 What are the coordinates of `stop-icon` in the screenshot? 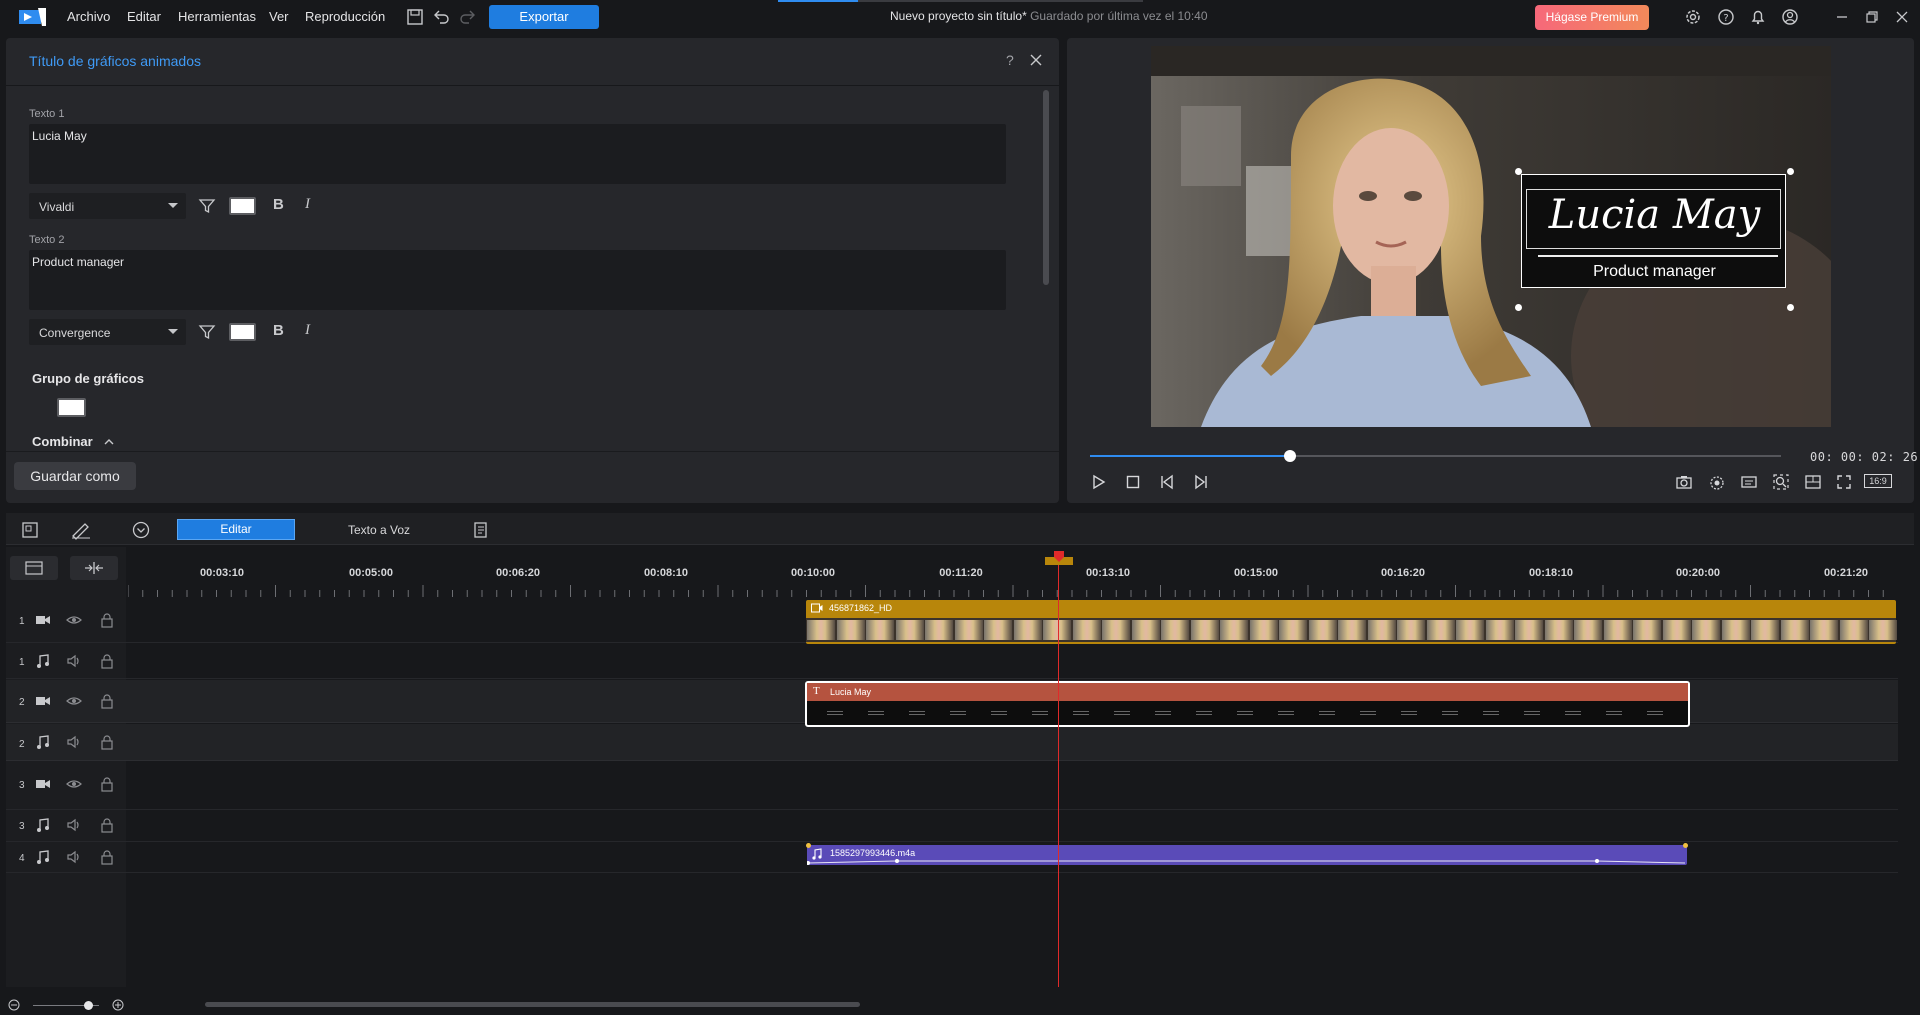 It's located at (1133, 482).